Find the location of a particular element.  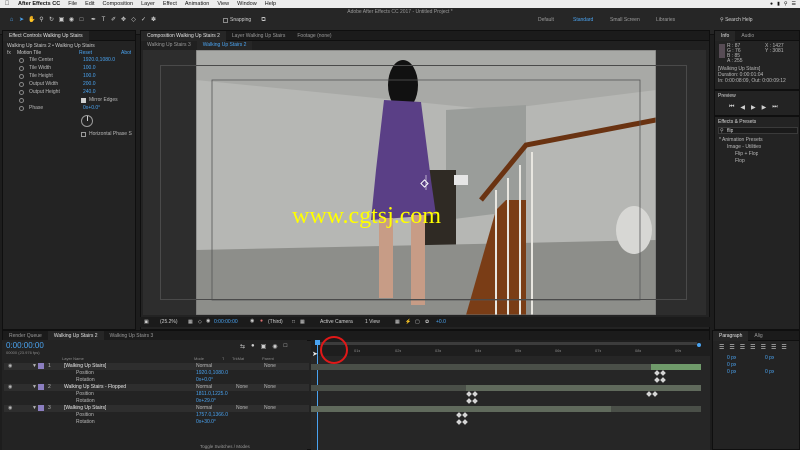

menu-app: After Effects CC is located at coordinates (39, 4).